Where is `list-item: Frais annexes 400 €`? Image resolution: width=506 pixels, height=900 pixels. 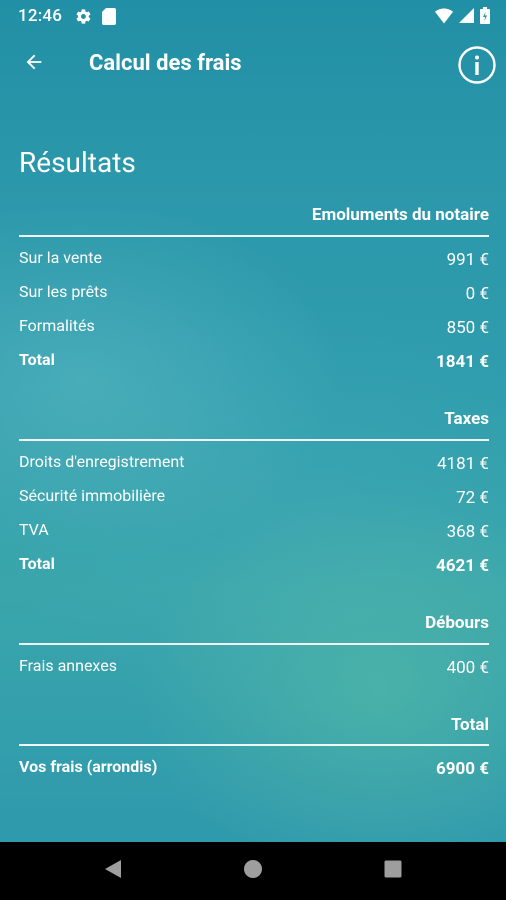
list-item: Frais annexes 400 € is located at coordinates (254, 668).